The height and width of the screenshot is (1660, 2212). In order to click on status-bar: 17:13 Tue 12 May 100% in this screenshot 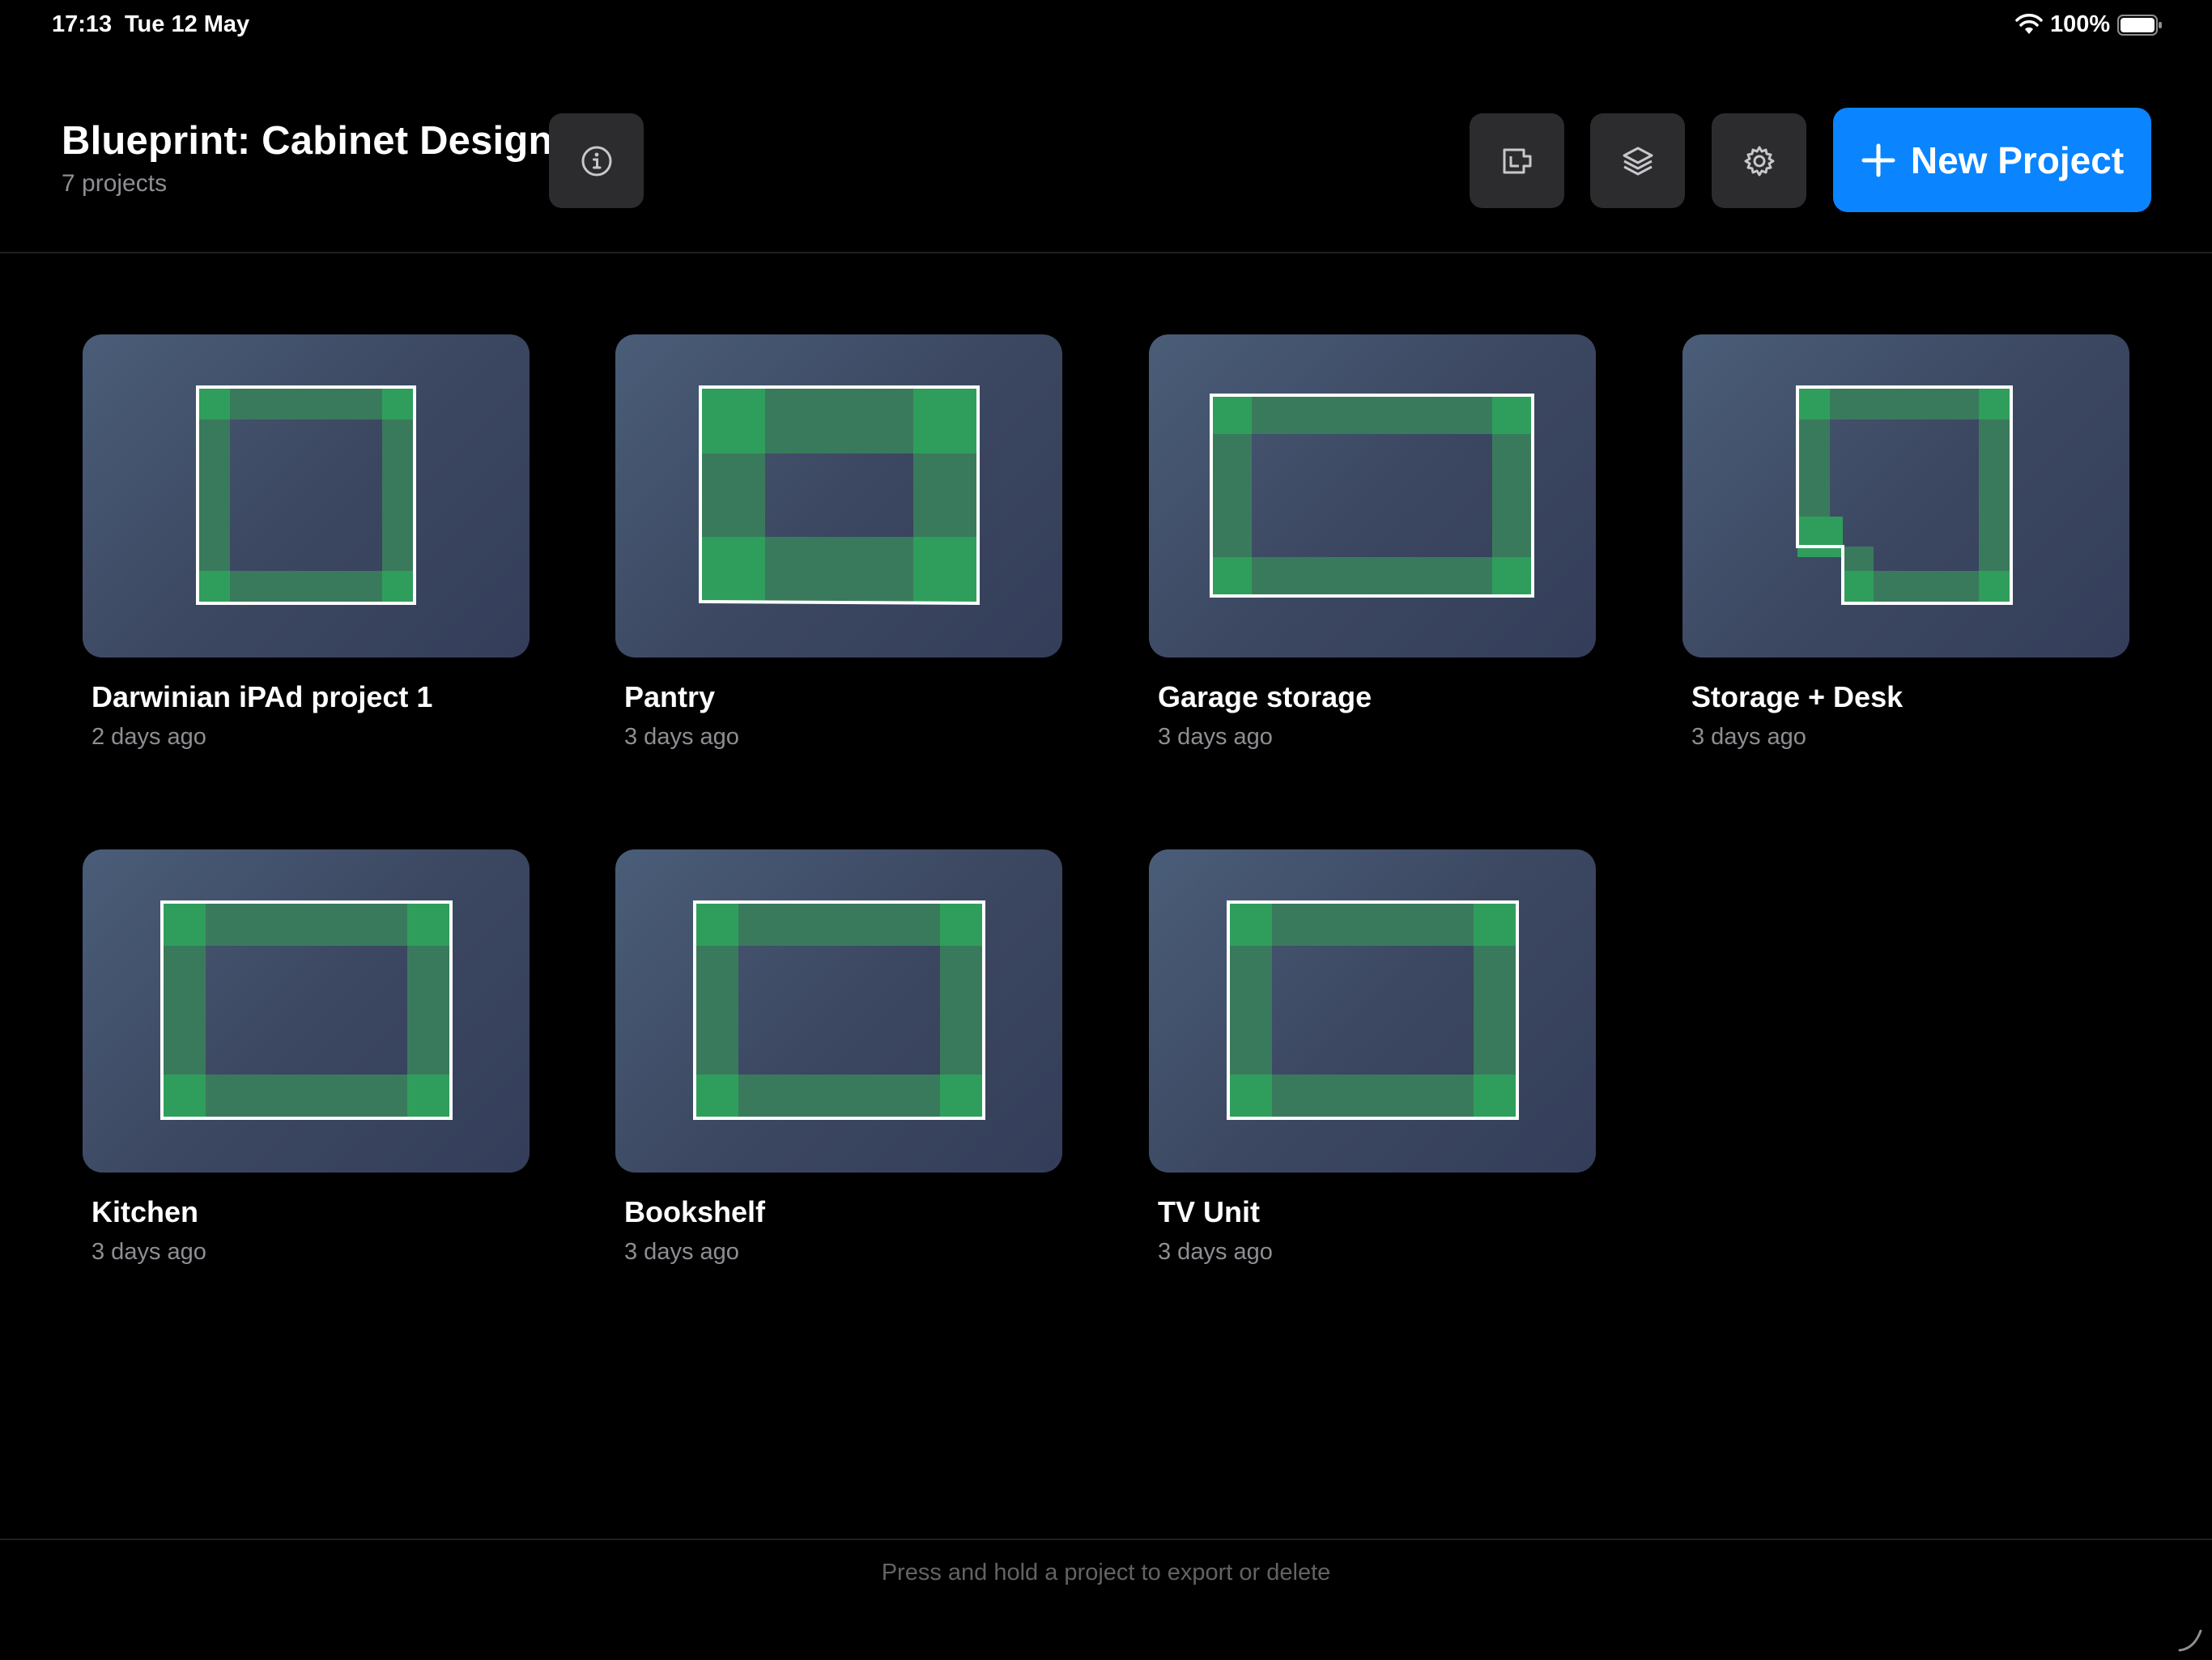, I will do `click(1106, 26)`.